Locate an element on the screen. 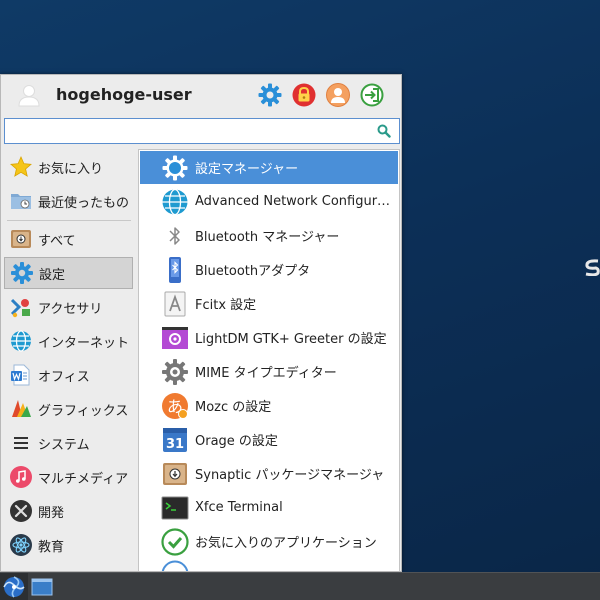 This screenshot has height=600, width=600. internet-globe-icon is located at coordinates (21, 341).